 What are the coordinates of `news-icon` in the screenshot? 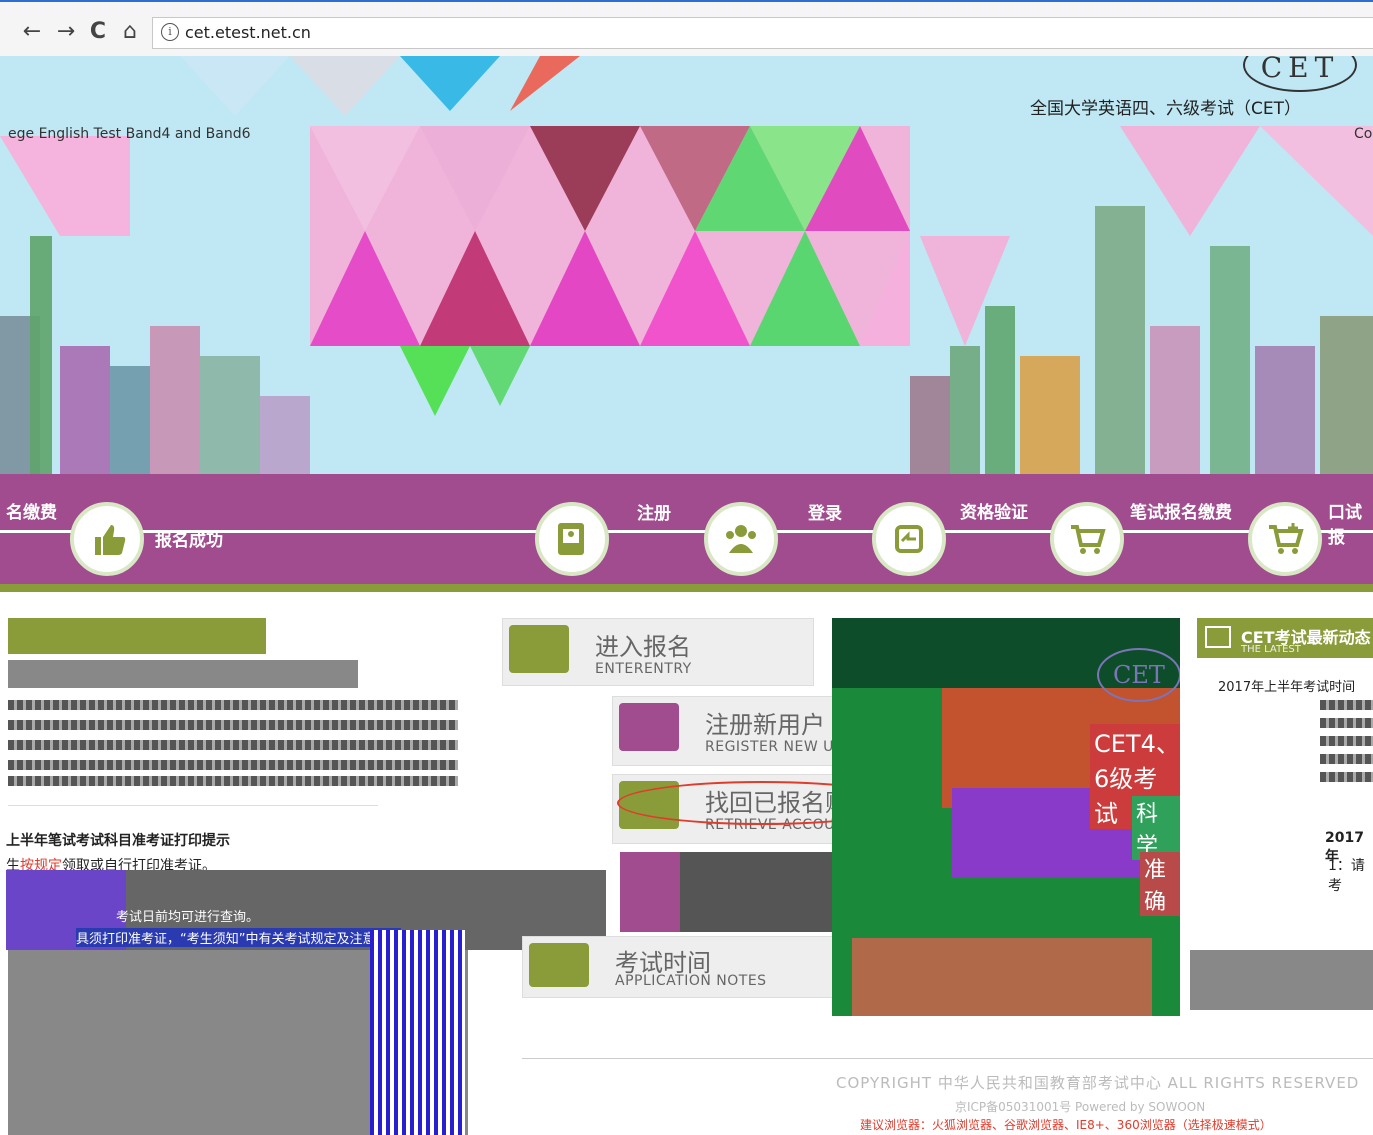 It's located at (1218, 637).